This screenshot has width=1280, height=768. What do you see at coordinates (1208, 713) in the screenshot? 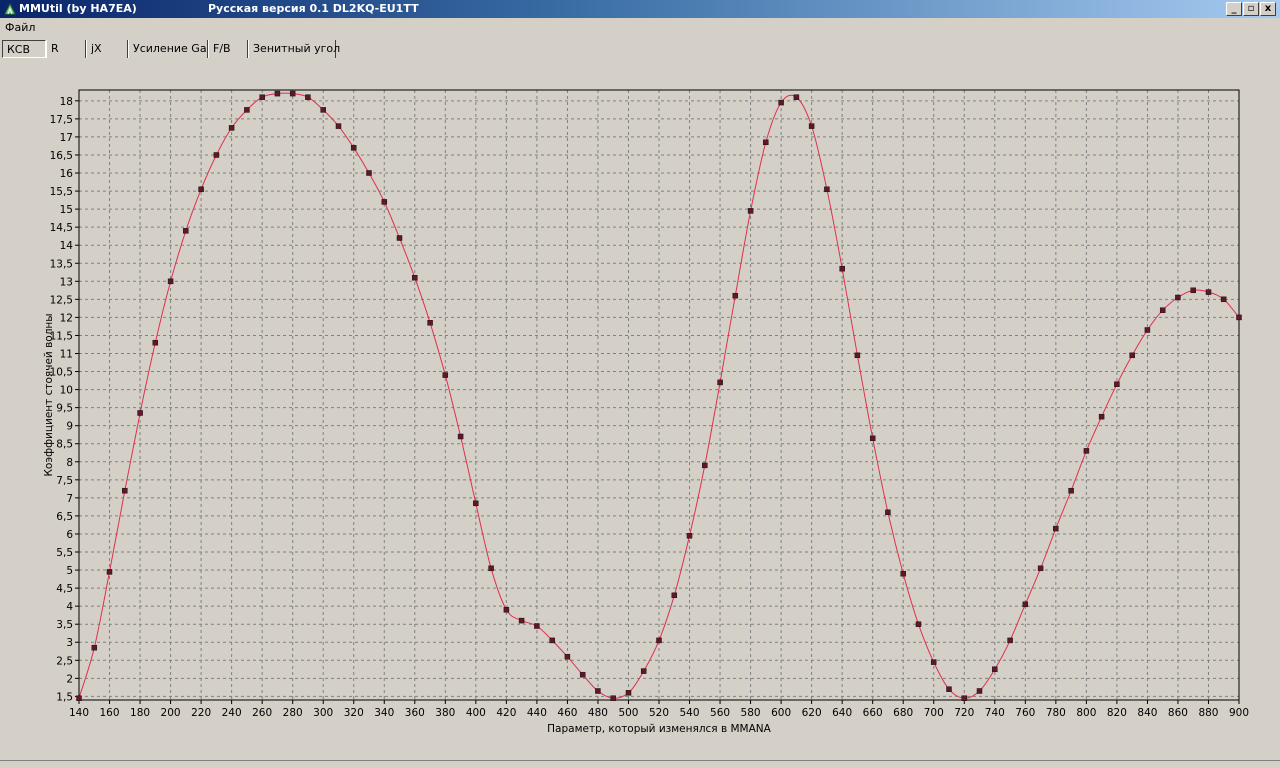
I see `x-tick-label: 880` at bounding box center [1208, 713].